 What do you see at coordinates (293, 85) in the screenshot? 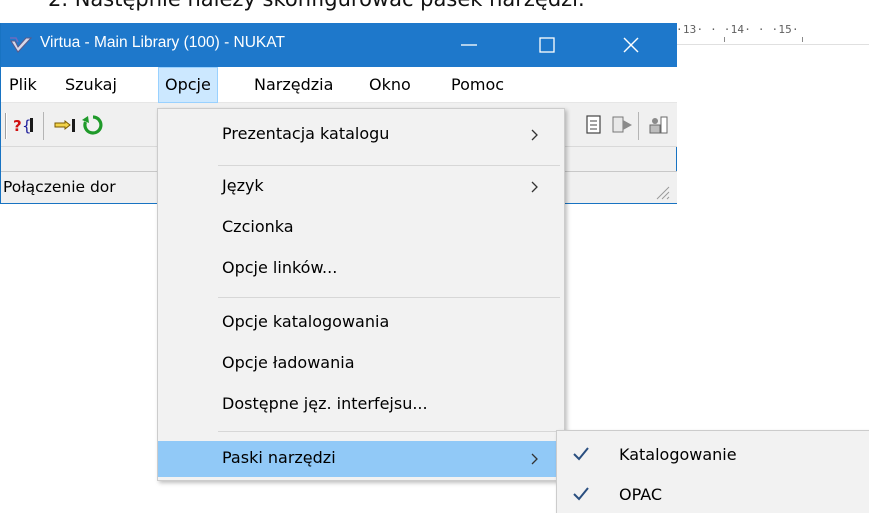
I see `menu-narzedzia: Narzędzia` at bounding box center [293, 85].